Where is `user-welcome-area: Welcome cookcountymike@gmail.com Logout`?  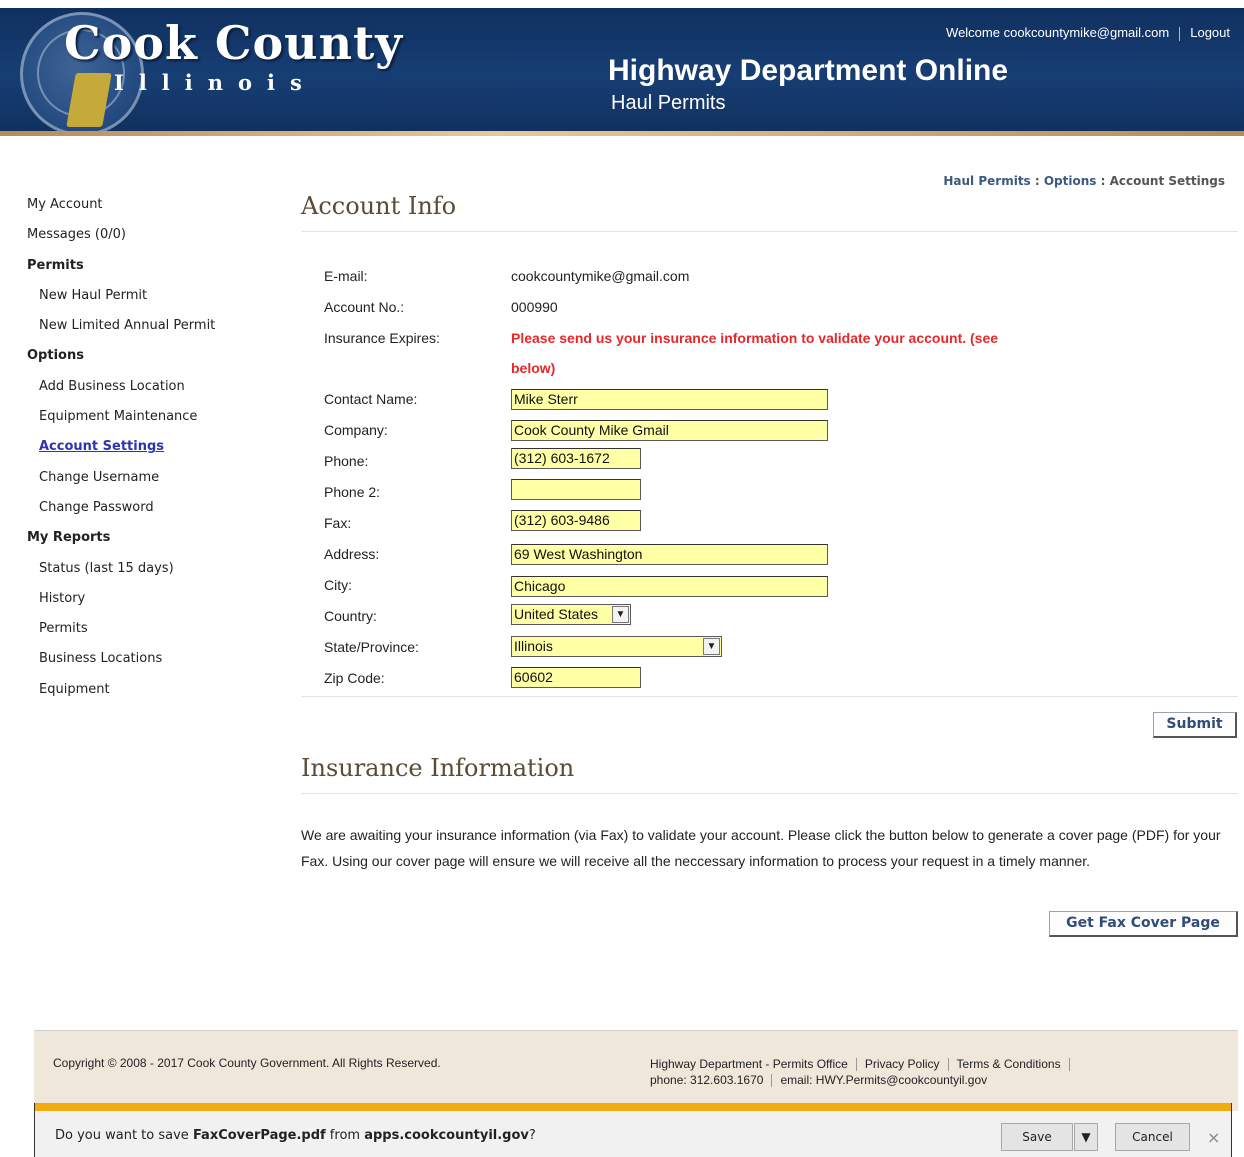
user-welcome-area: Welcome cookcountymike@gmail.com Logout is located at coordinates (1088, 33).